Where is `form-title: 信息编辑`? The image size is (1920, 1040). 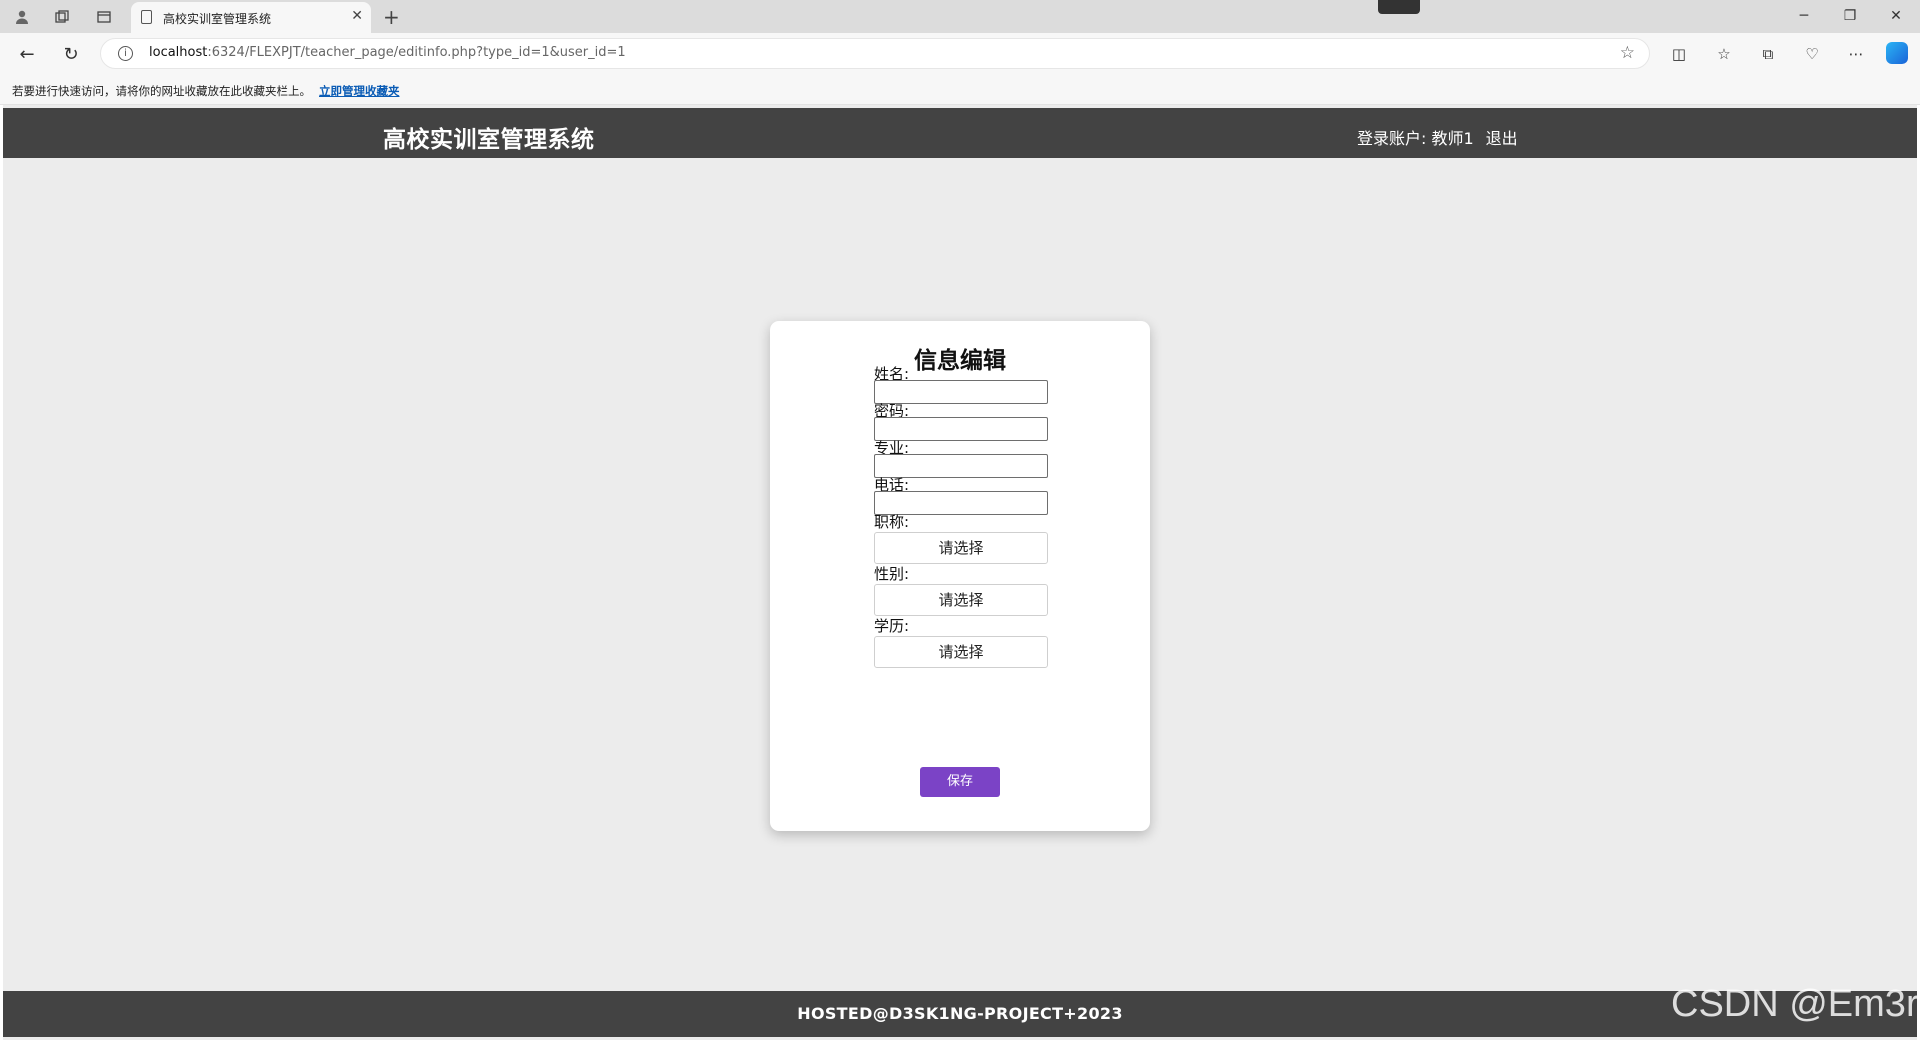 form-title: 信息编辑 is located at coordinates (960, 361).